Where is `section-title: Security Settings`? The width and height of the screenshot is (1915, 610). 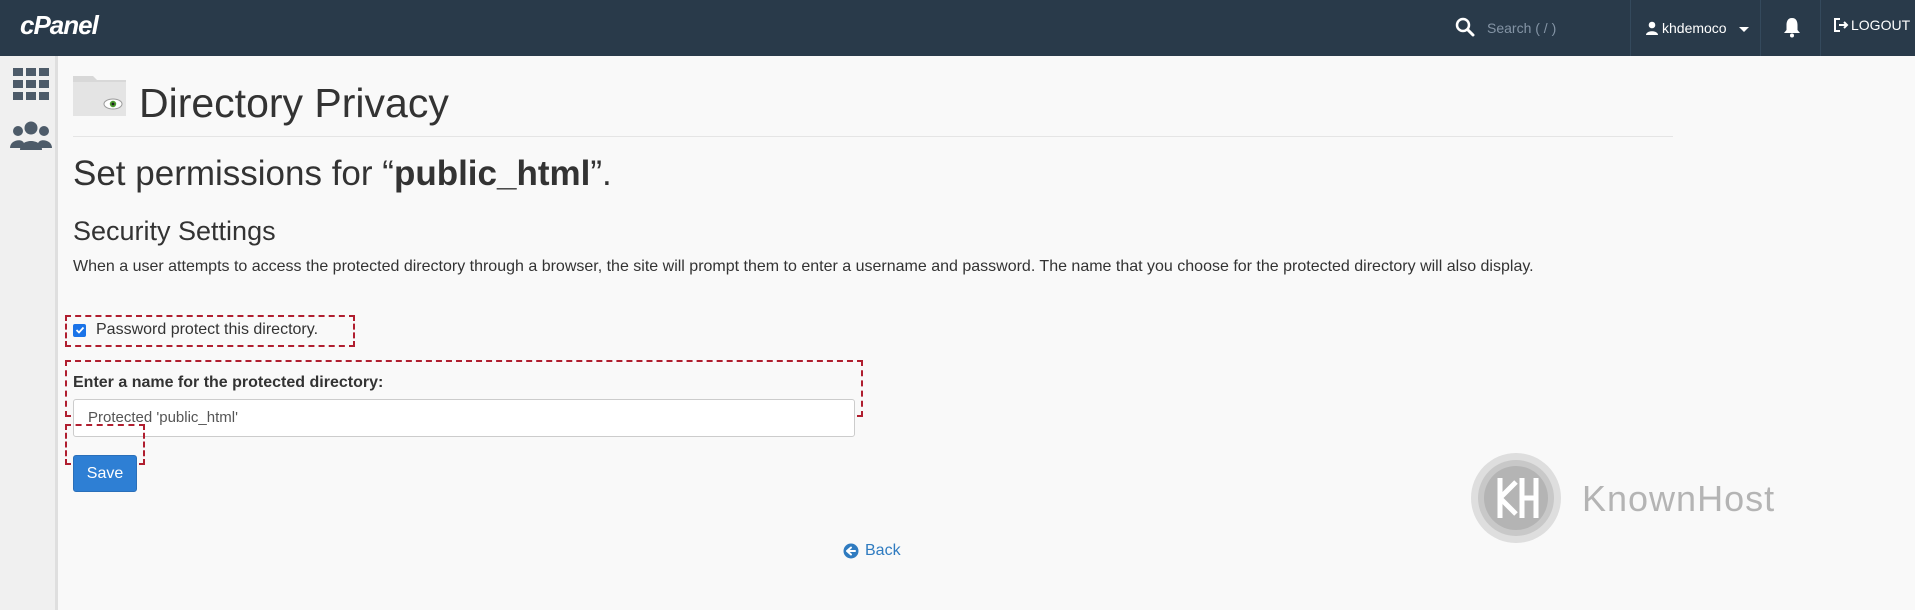
section-title: Security Settings is located at coordinates (174, 231).